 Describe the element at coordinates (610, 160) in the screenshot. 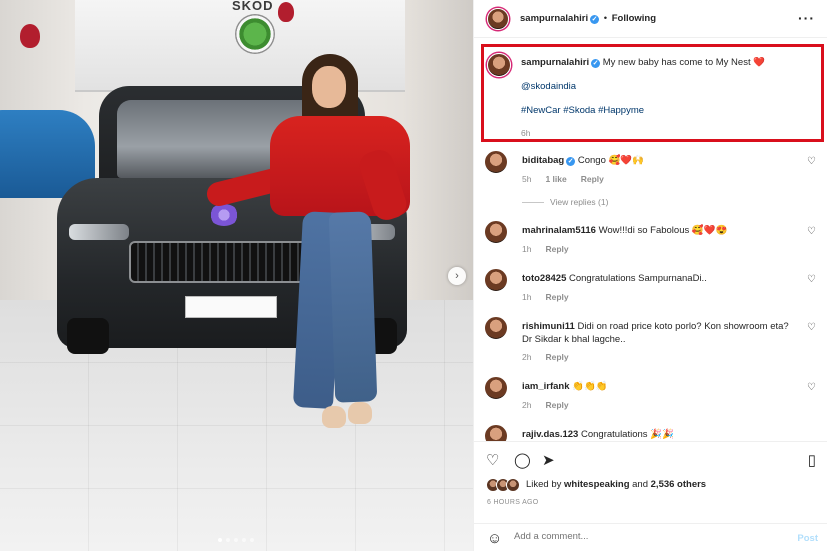

I see `comment-text: Congo 🥰❤️🙌` at that location.